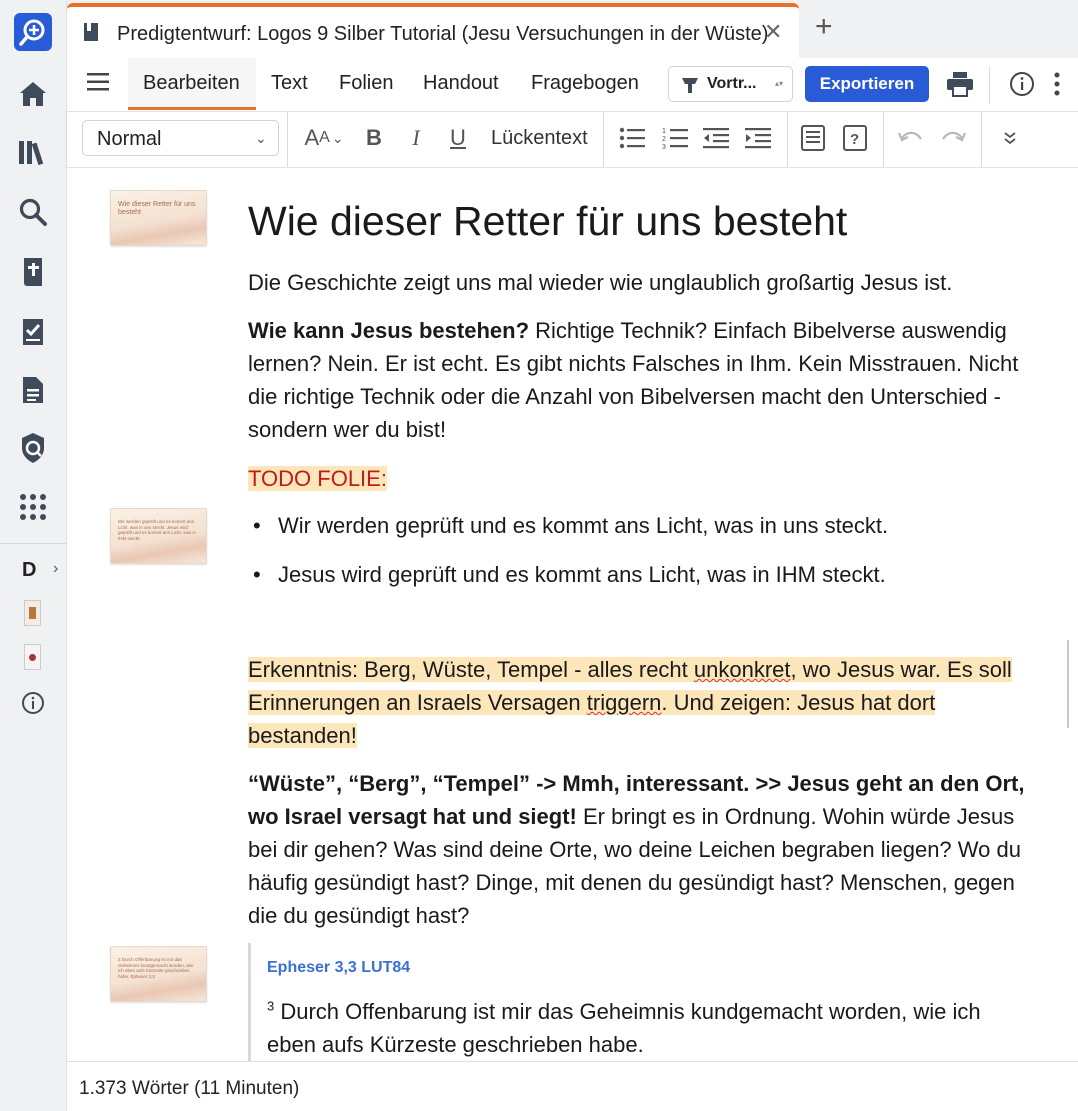 The height and width of the screenshot is (1111, 1078). What do you see at coordinates (716, 138) in the screenshot?
I see `outdent-icon` at bounding box center [716, 138].